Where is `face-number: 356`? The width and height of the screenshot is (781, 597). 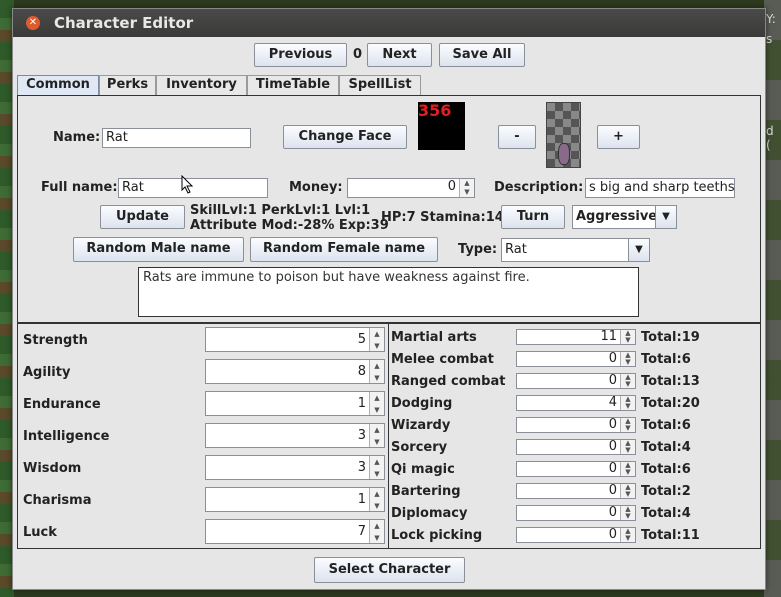
face-number: 356 is located at coordinates (435, 110).